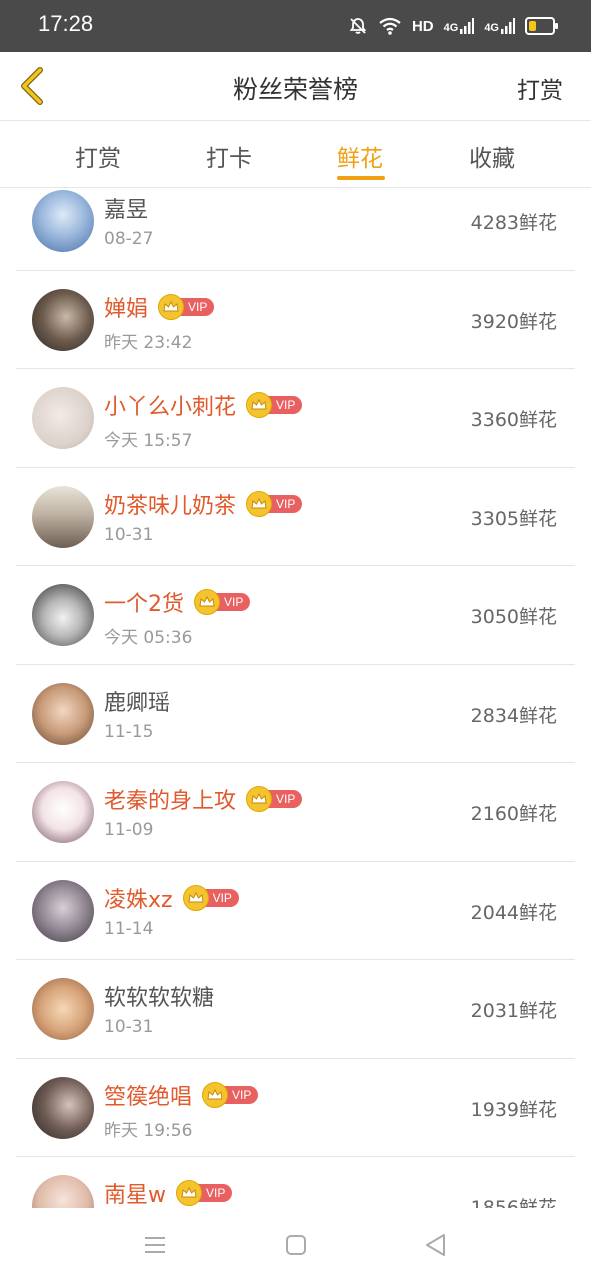 The height and width of the screenshot is (1280, 591). I want to click on signal-2: 4G, so click(499, 26).